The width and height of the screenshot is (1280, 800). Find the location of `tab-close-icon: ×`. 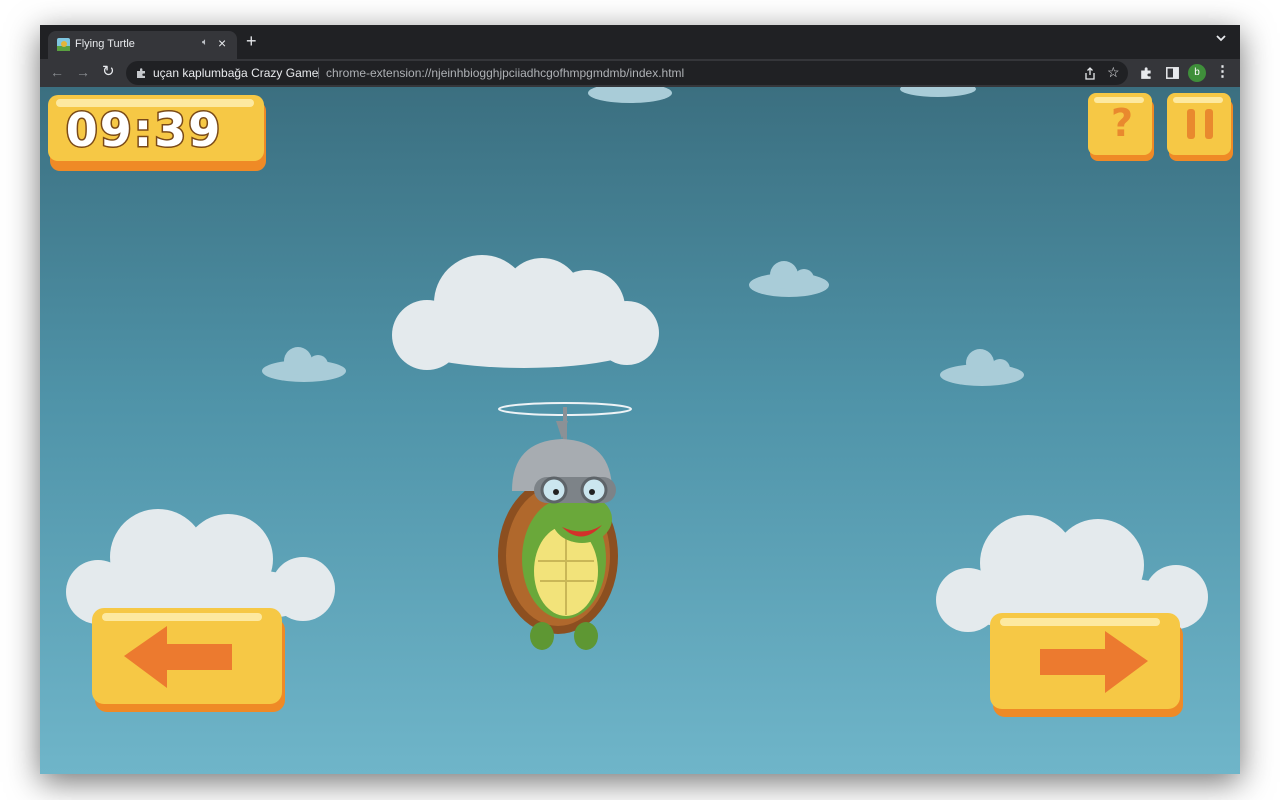

tab-close-icon: × is located at coordinates (222, 43).